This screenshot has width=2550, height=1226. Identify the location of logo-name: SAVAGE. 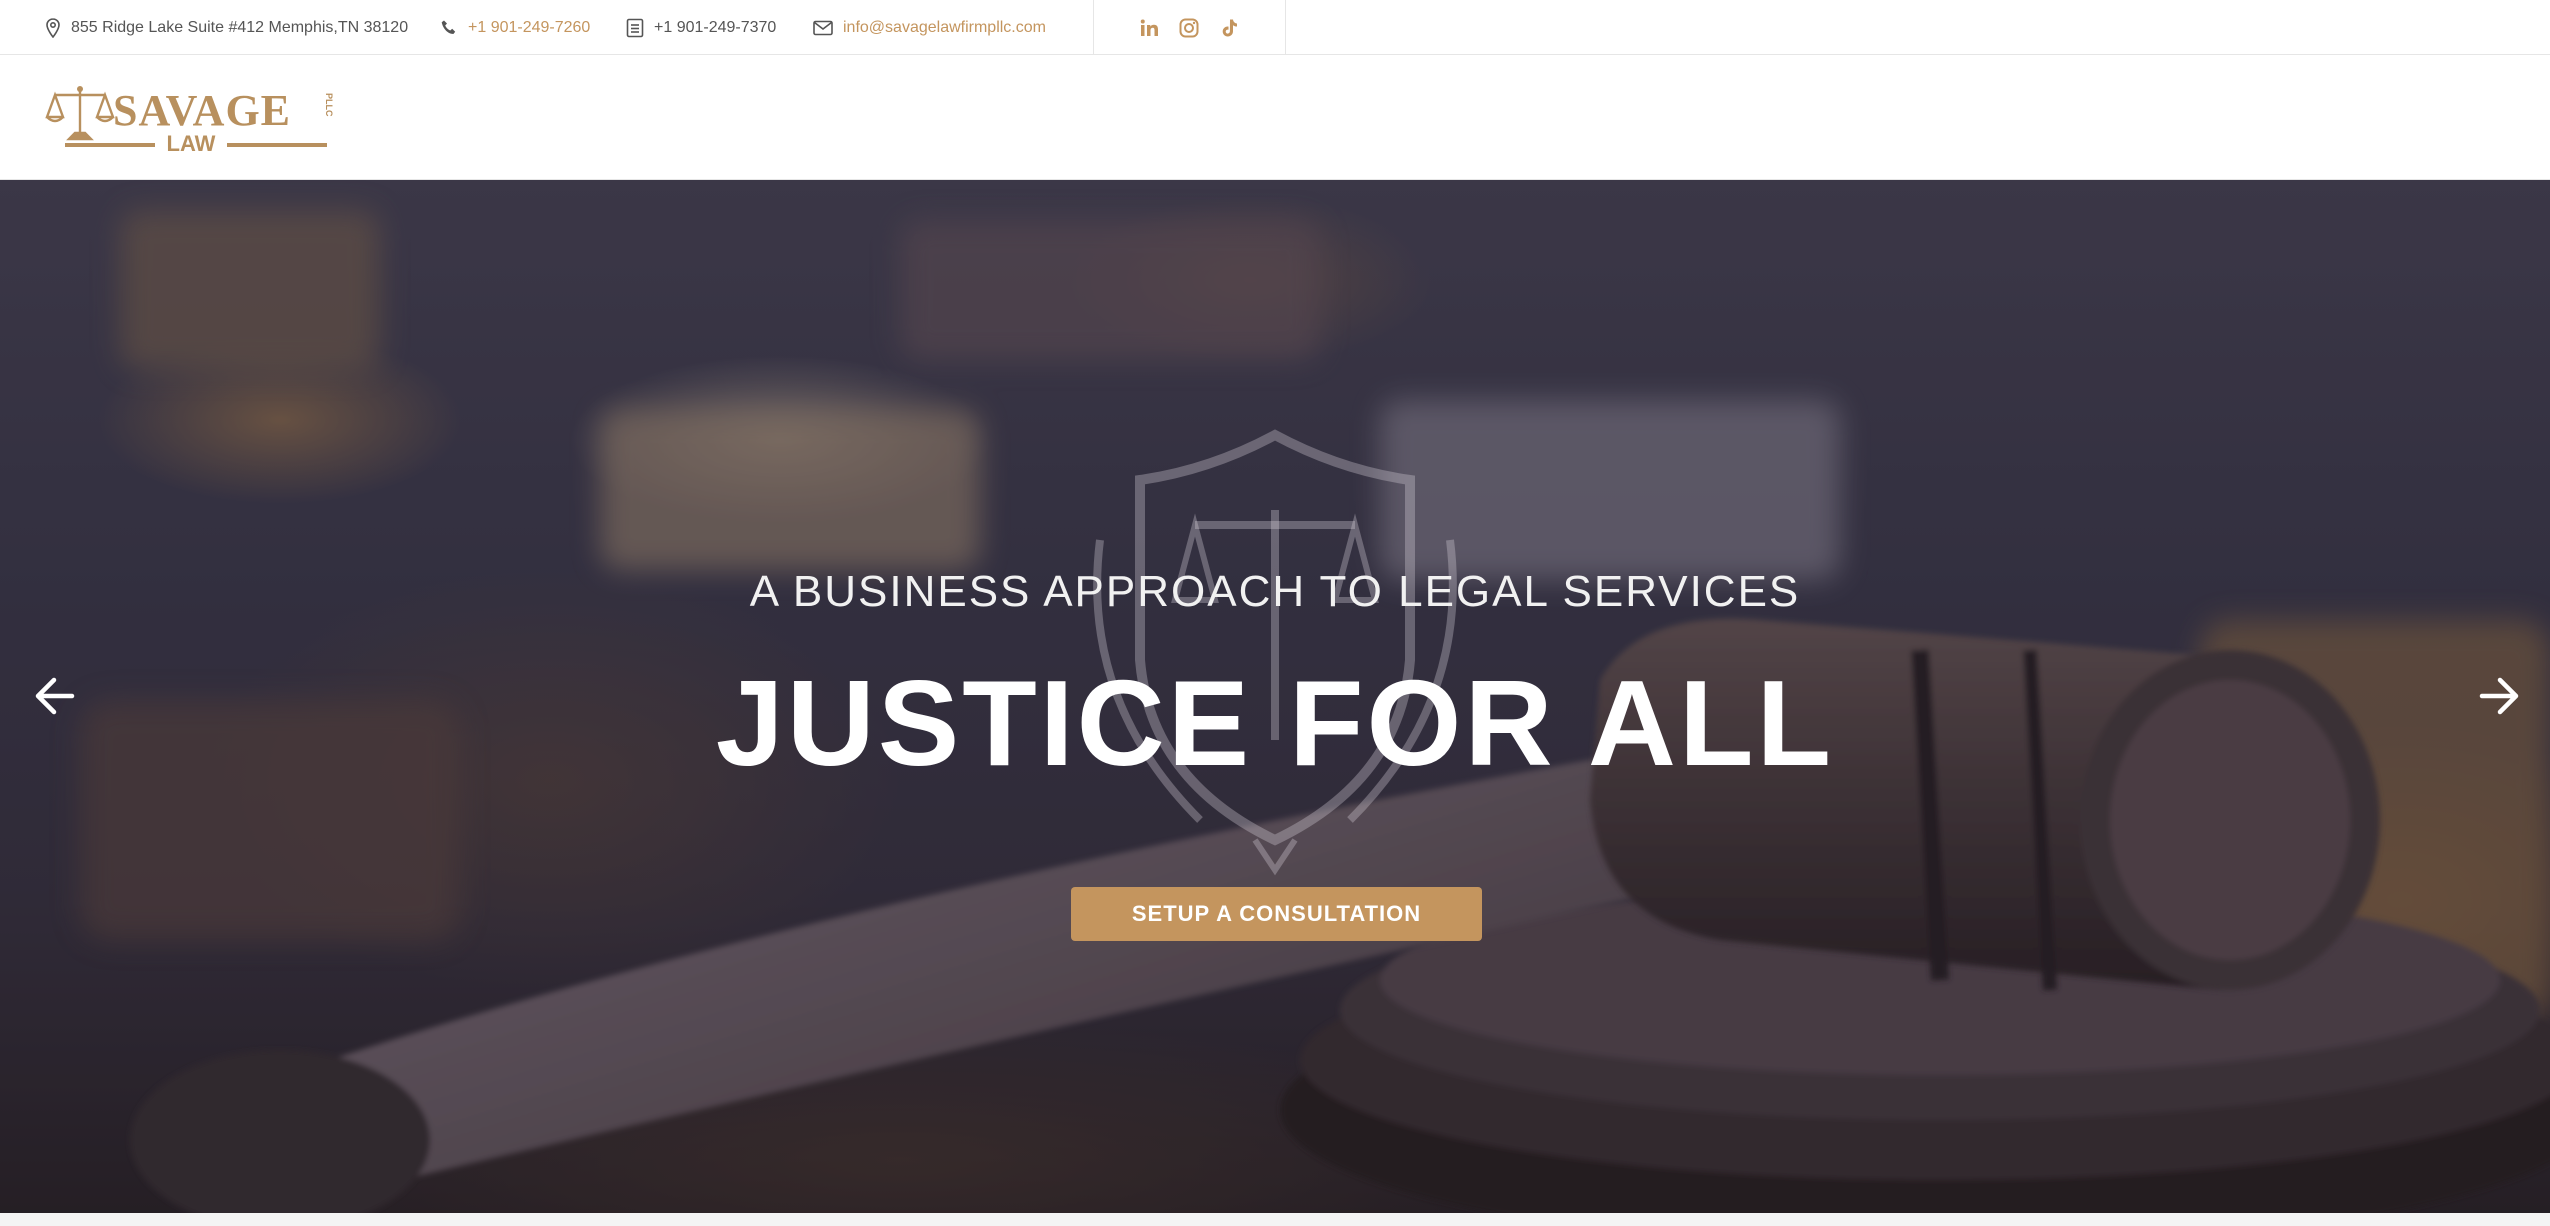
(202, 110).